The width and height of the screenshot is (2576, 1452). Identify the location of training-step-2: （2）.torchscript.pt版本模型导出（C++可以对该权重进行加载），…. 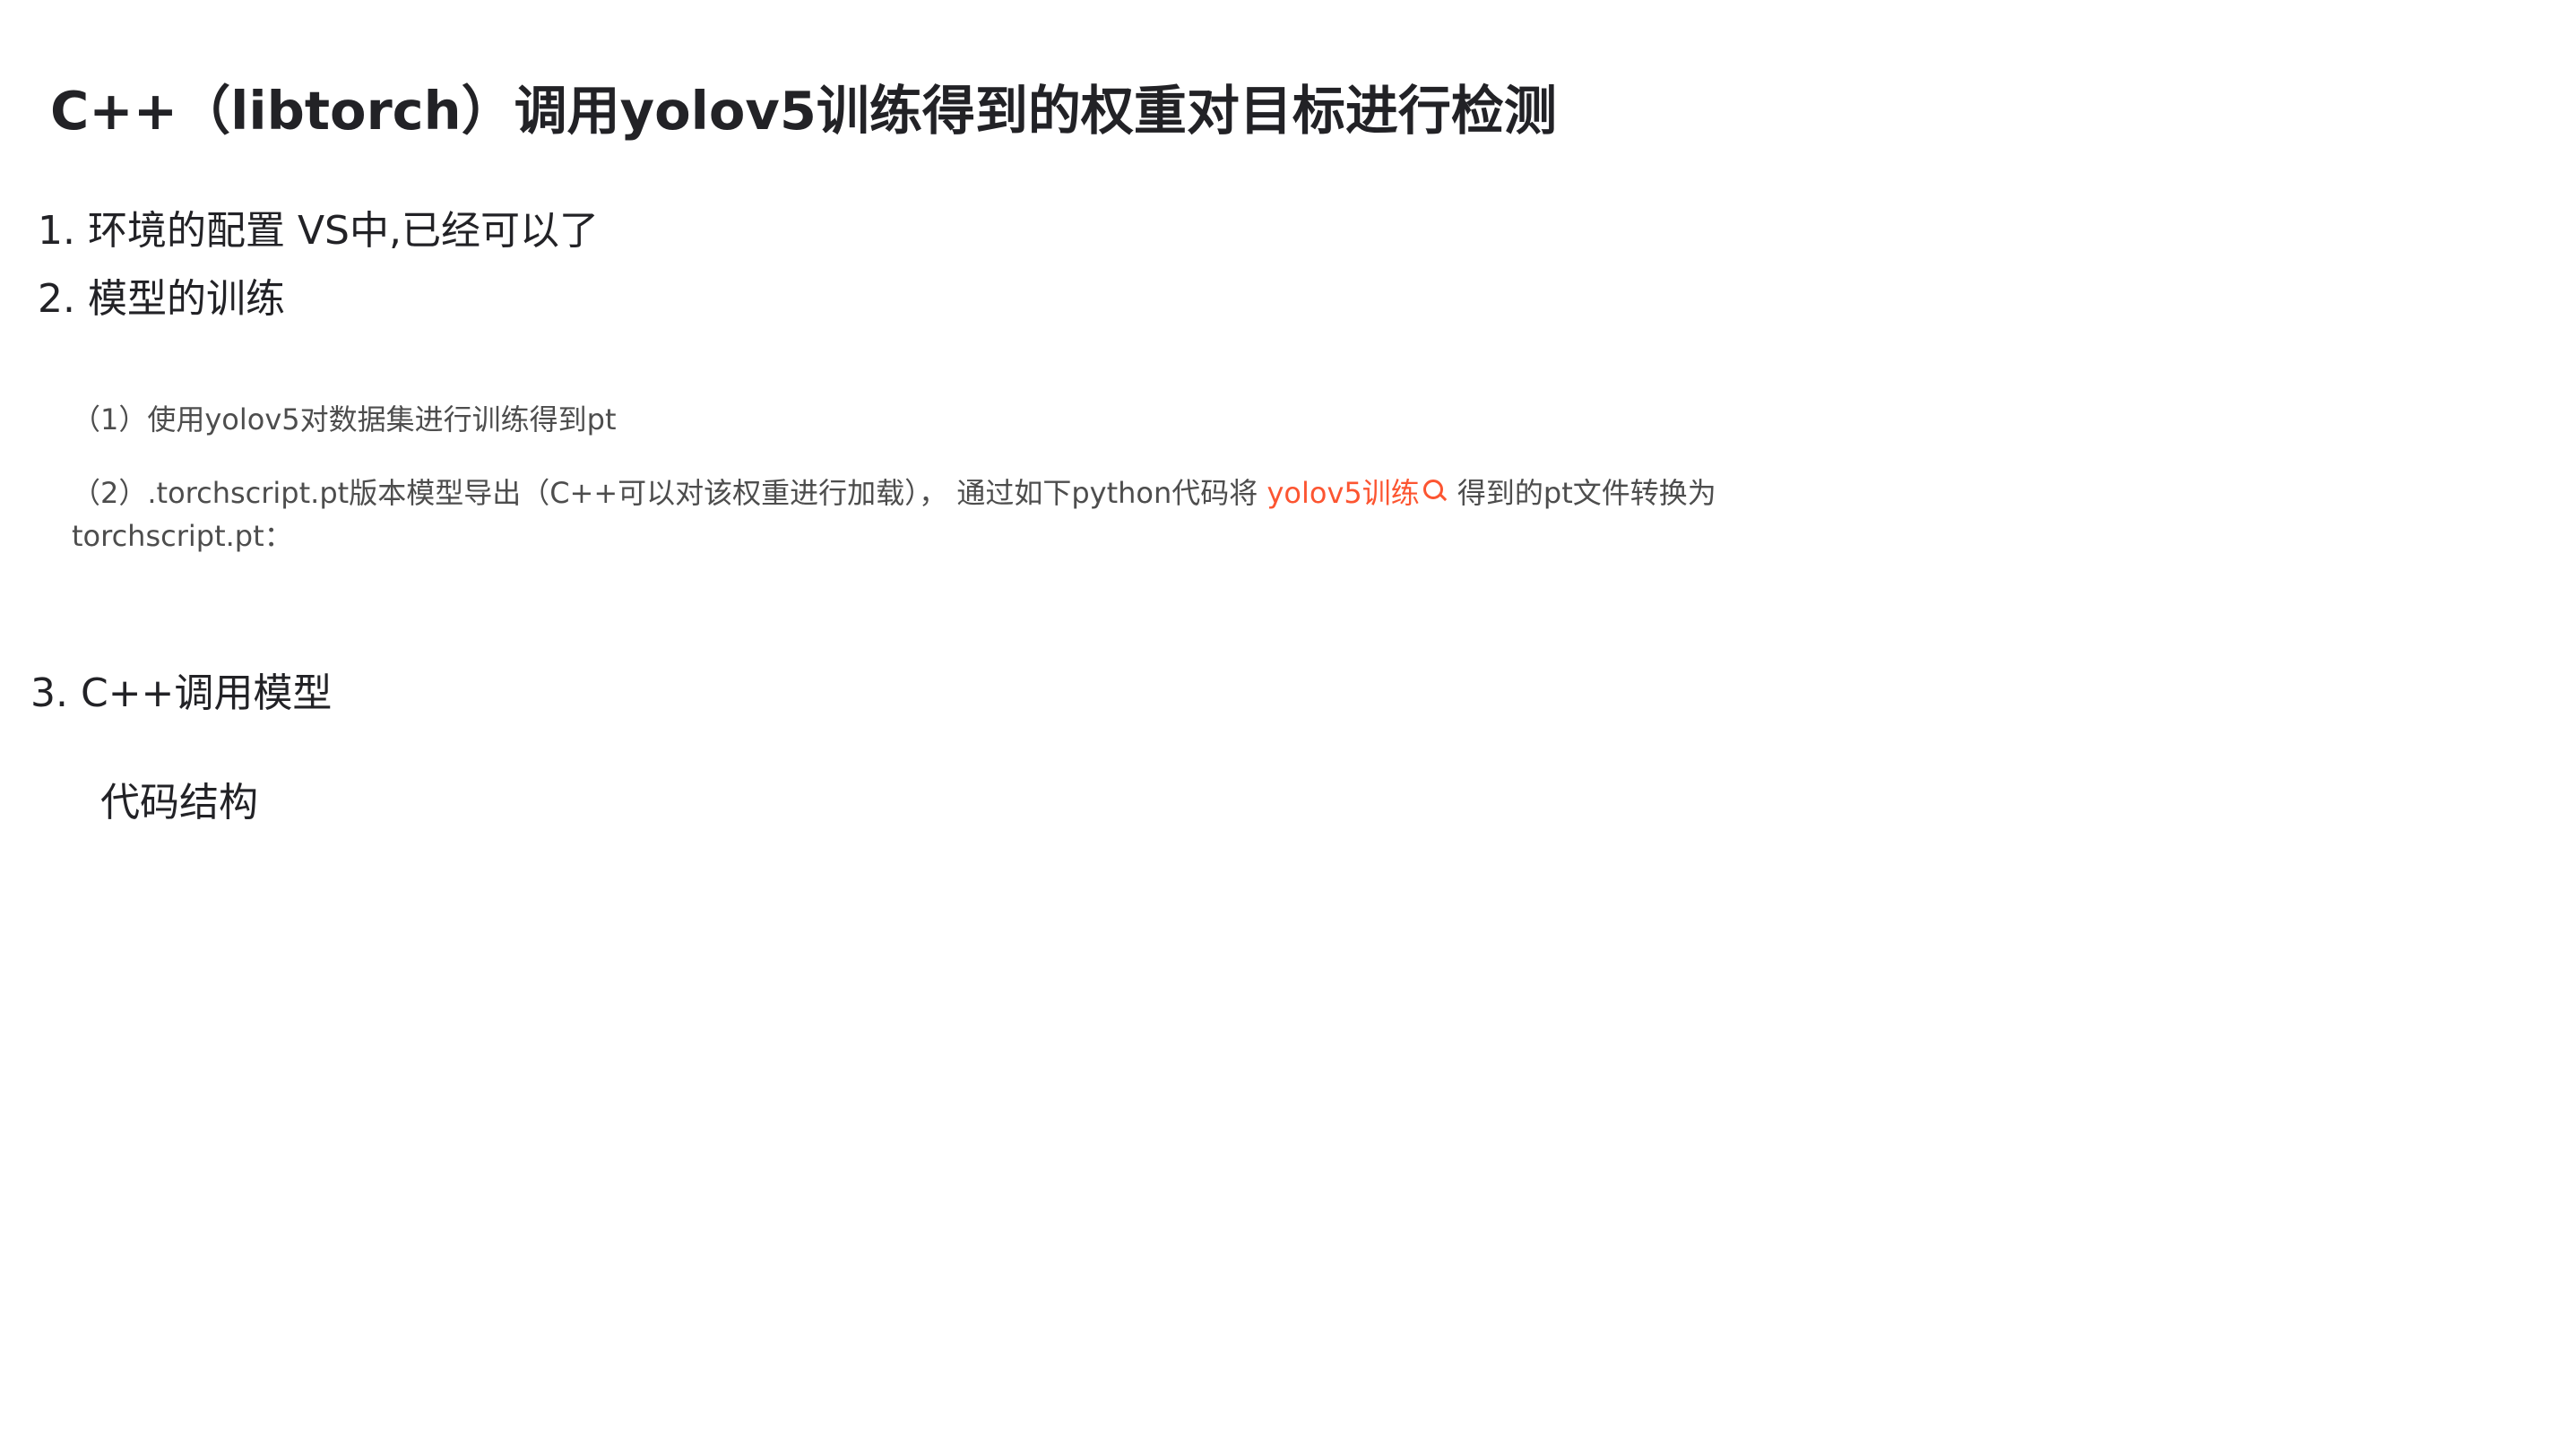
(894, 492).